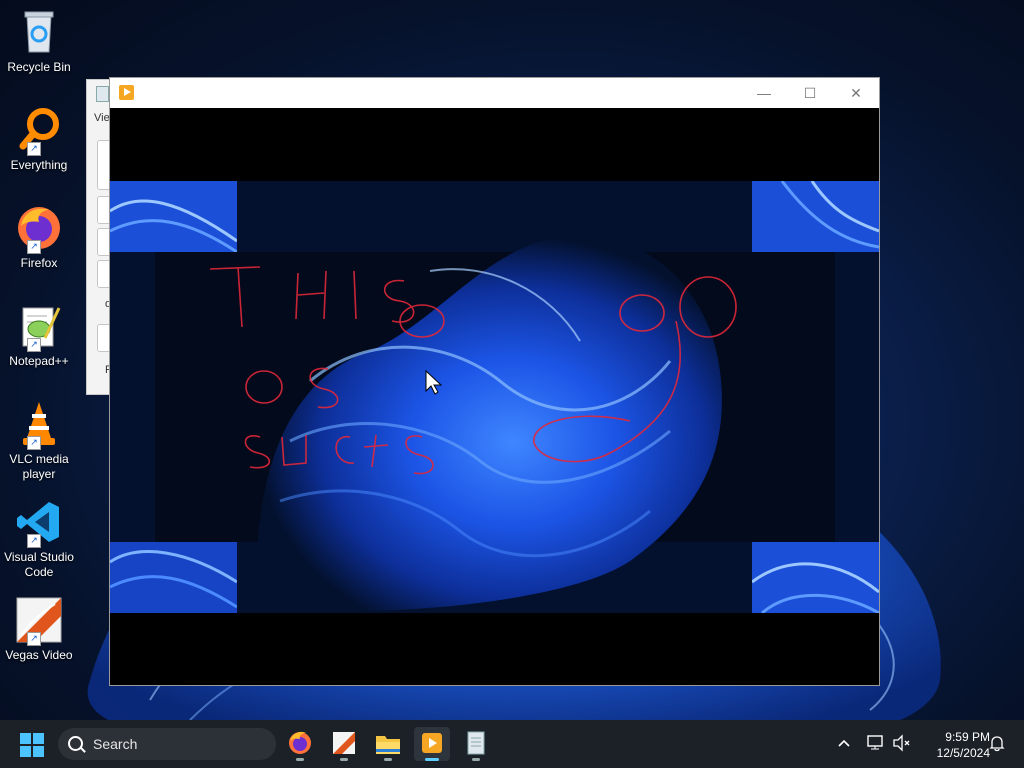 This screenshot has height=768, width=1024. I want to click on notifications-button, so click(997, 745).